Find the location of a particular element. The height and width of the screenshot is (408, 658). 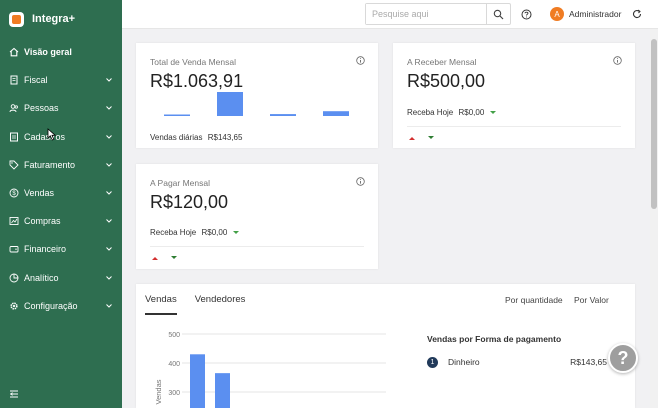

brand-logo is located at coordinates (16, 19).